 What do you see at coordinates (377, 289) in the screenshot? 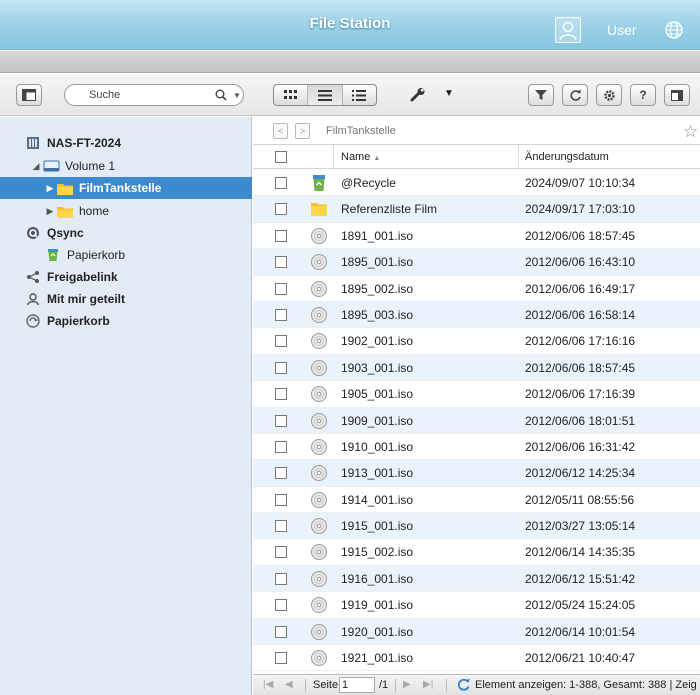
I see `file-name: 1895_002.iso` at bounding box center [377, 289].